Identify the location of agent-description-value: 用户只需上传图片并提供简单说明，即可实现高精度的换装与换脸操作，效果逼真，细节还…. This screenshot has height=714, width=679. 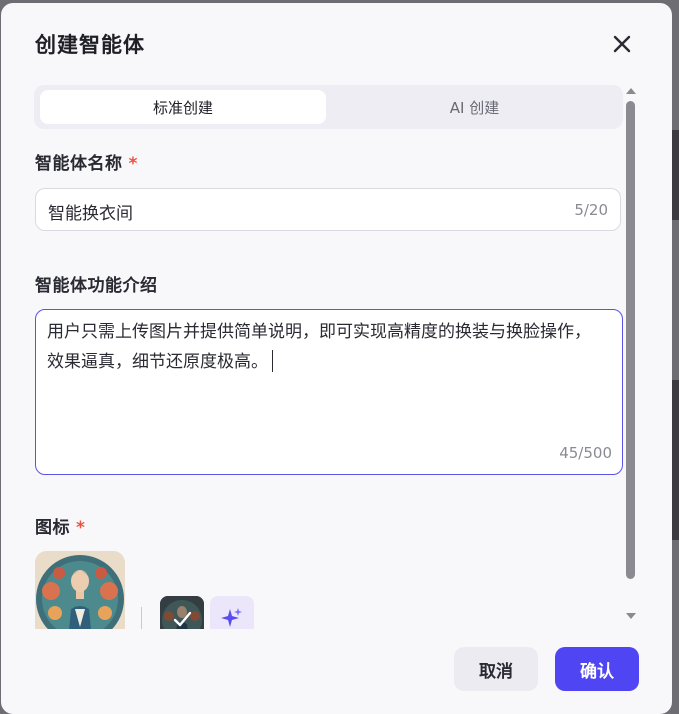
(319, 347).